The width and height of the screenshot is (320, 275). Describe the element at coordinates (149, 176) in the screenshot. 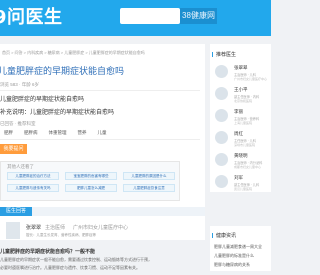

I see `related-item: 儿童肥胖的原因是什么` at that location.